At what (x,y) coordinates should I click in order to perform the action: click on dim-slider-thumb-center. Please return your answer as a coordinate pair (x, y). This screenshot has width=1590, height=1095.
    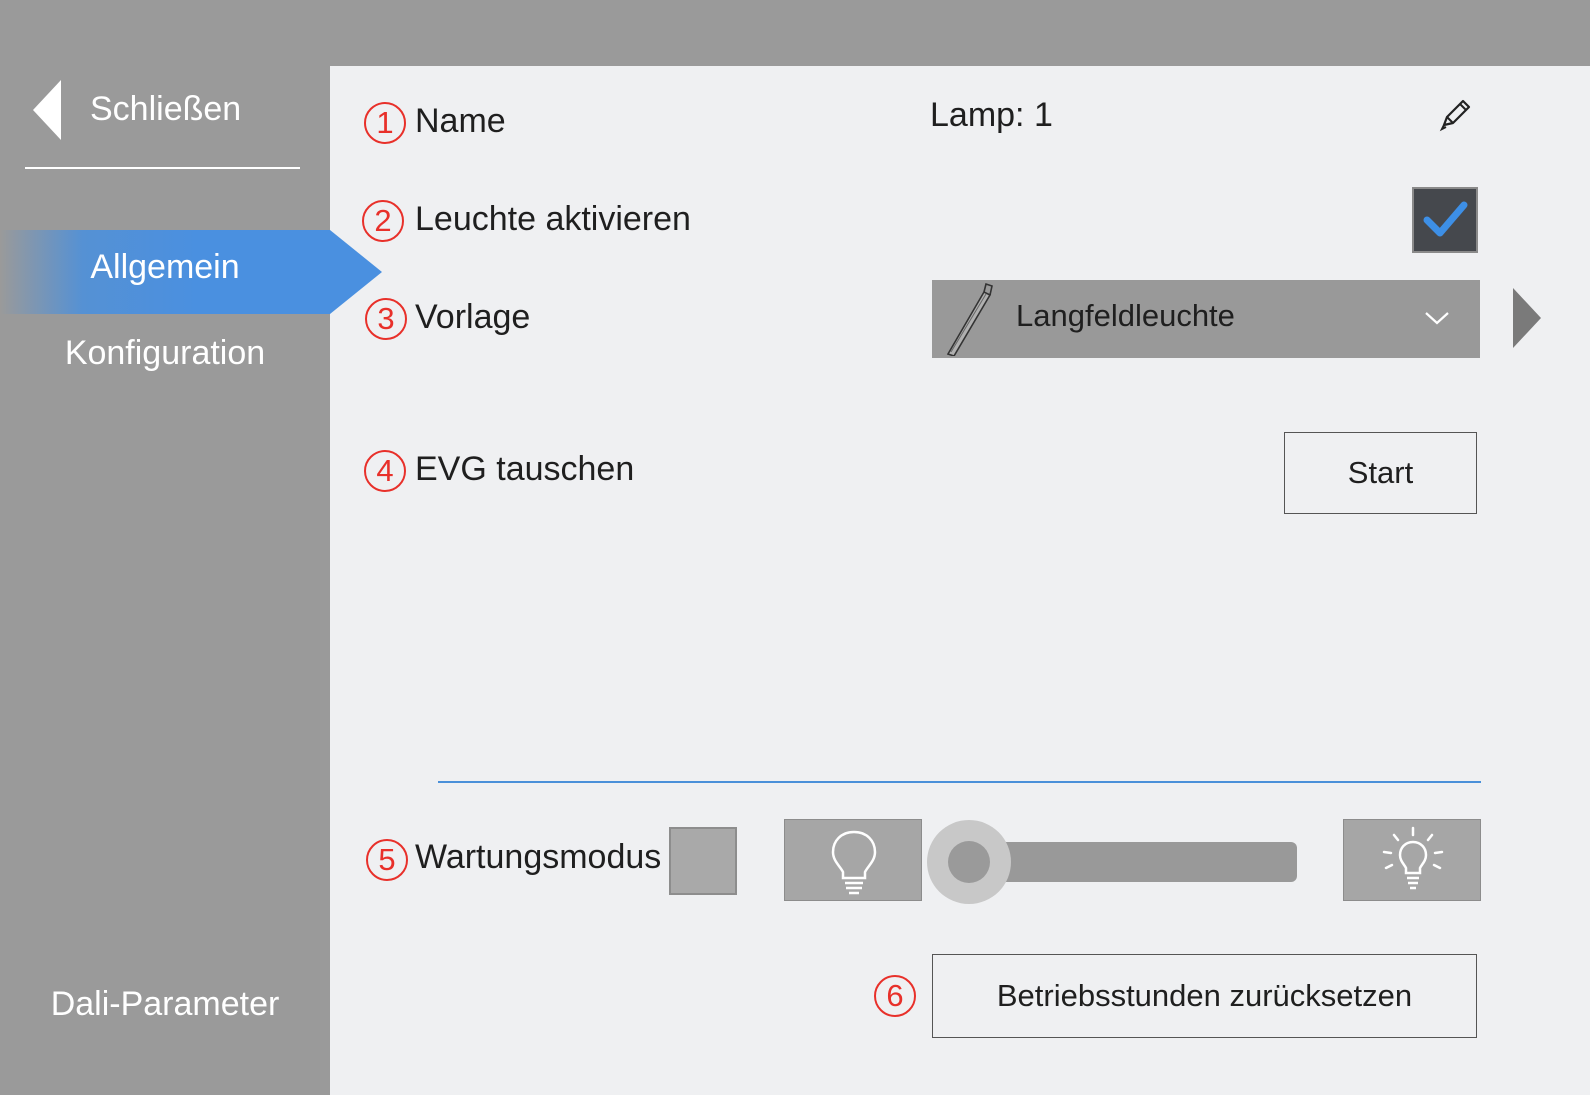
    Looking at the image, I should click on (969, 862).